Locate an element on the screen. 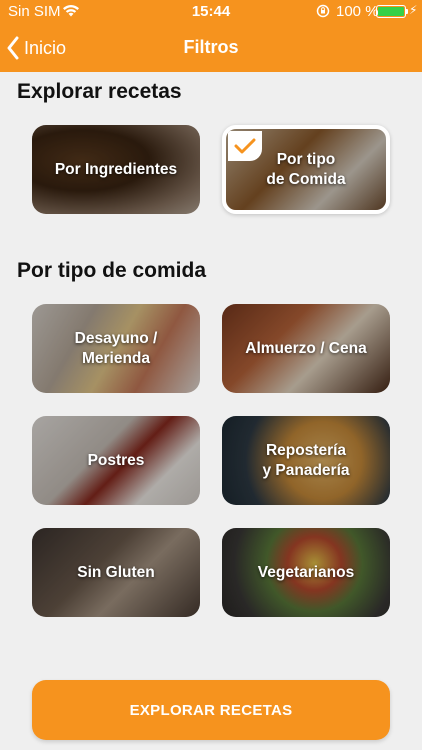 Image resolution: width=422 pixels, height=750 pixels. card-vegetarianos: Vegetarianos is located at coordinates (306, 572).